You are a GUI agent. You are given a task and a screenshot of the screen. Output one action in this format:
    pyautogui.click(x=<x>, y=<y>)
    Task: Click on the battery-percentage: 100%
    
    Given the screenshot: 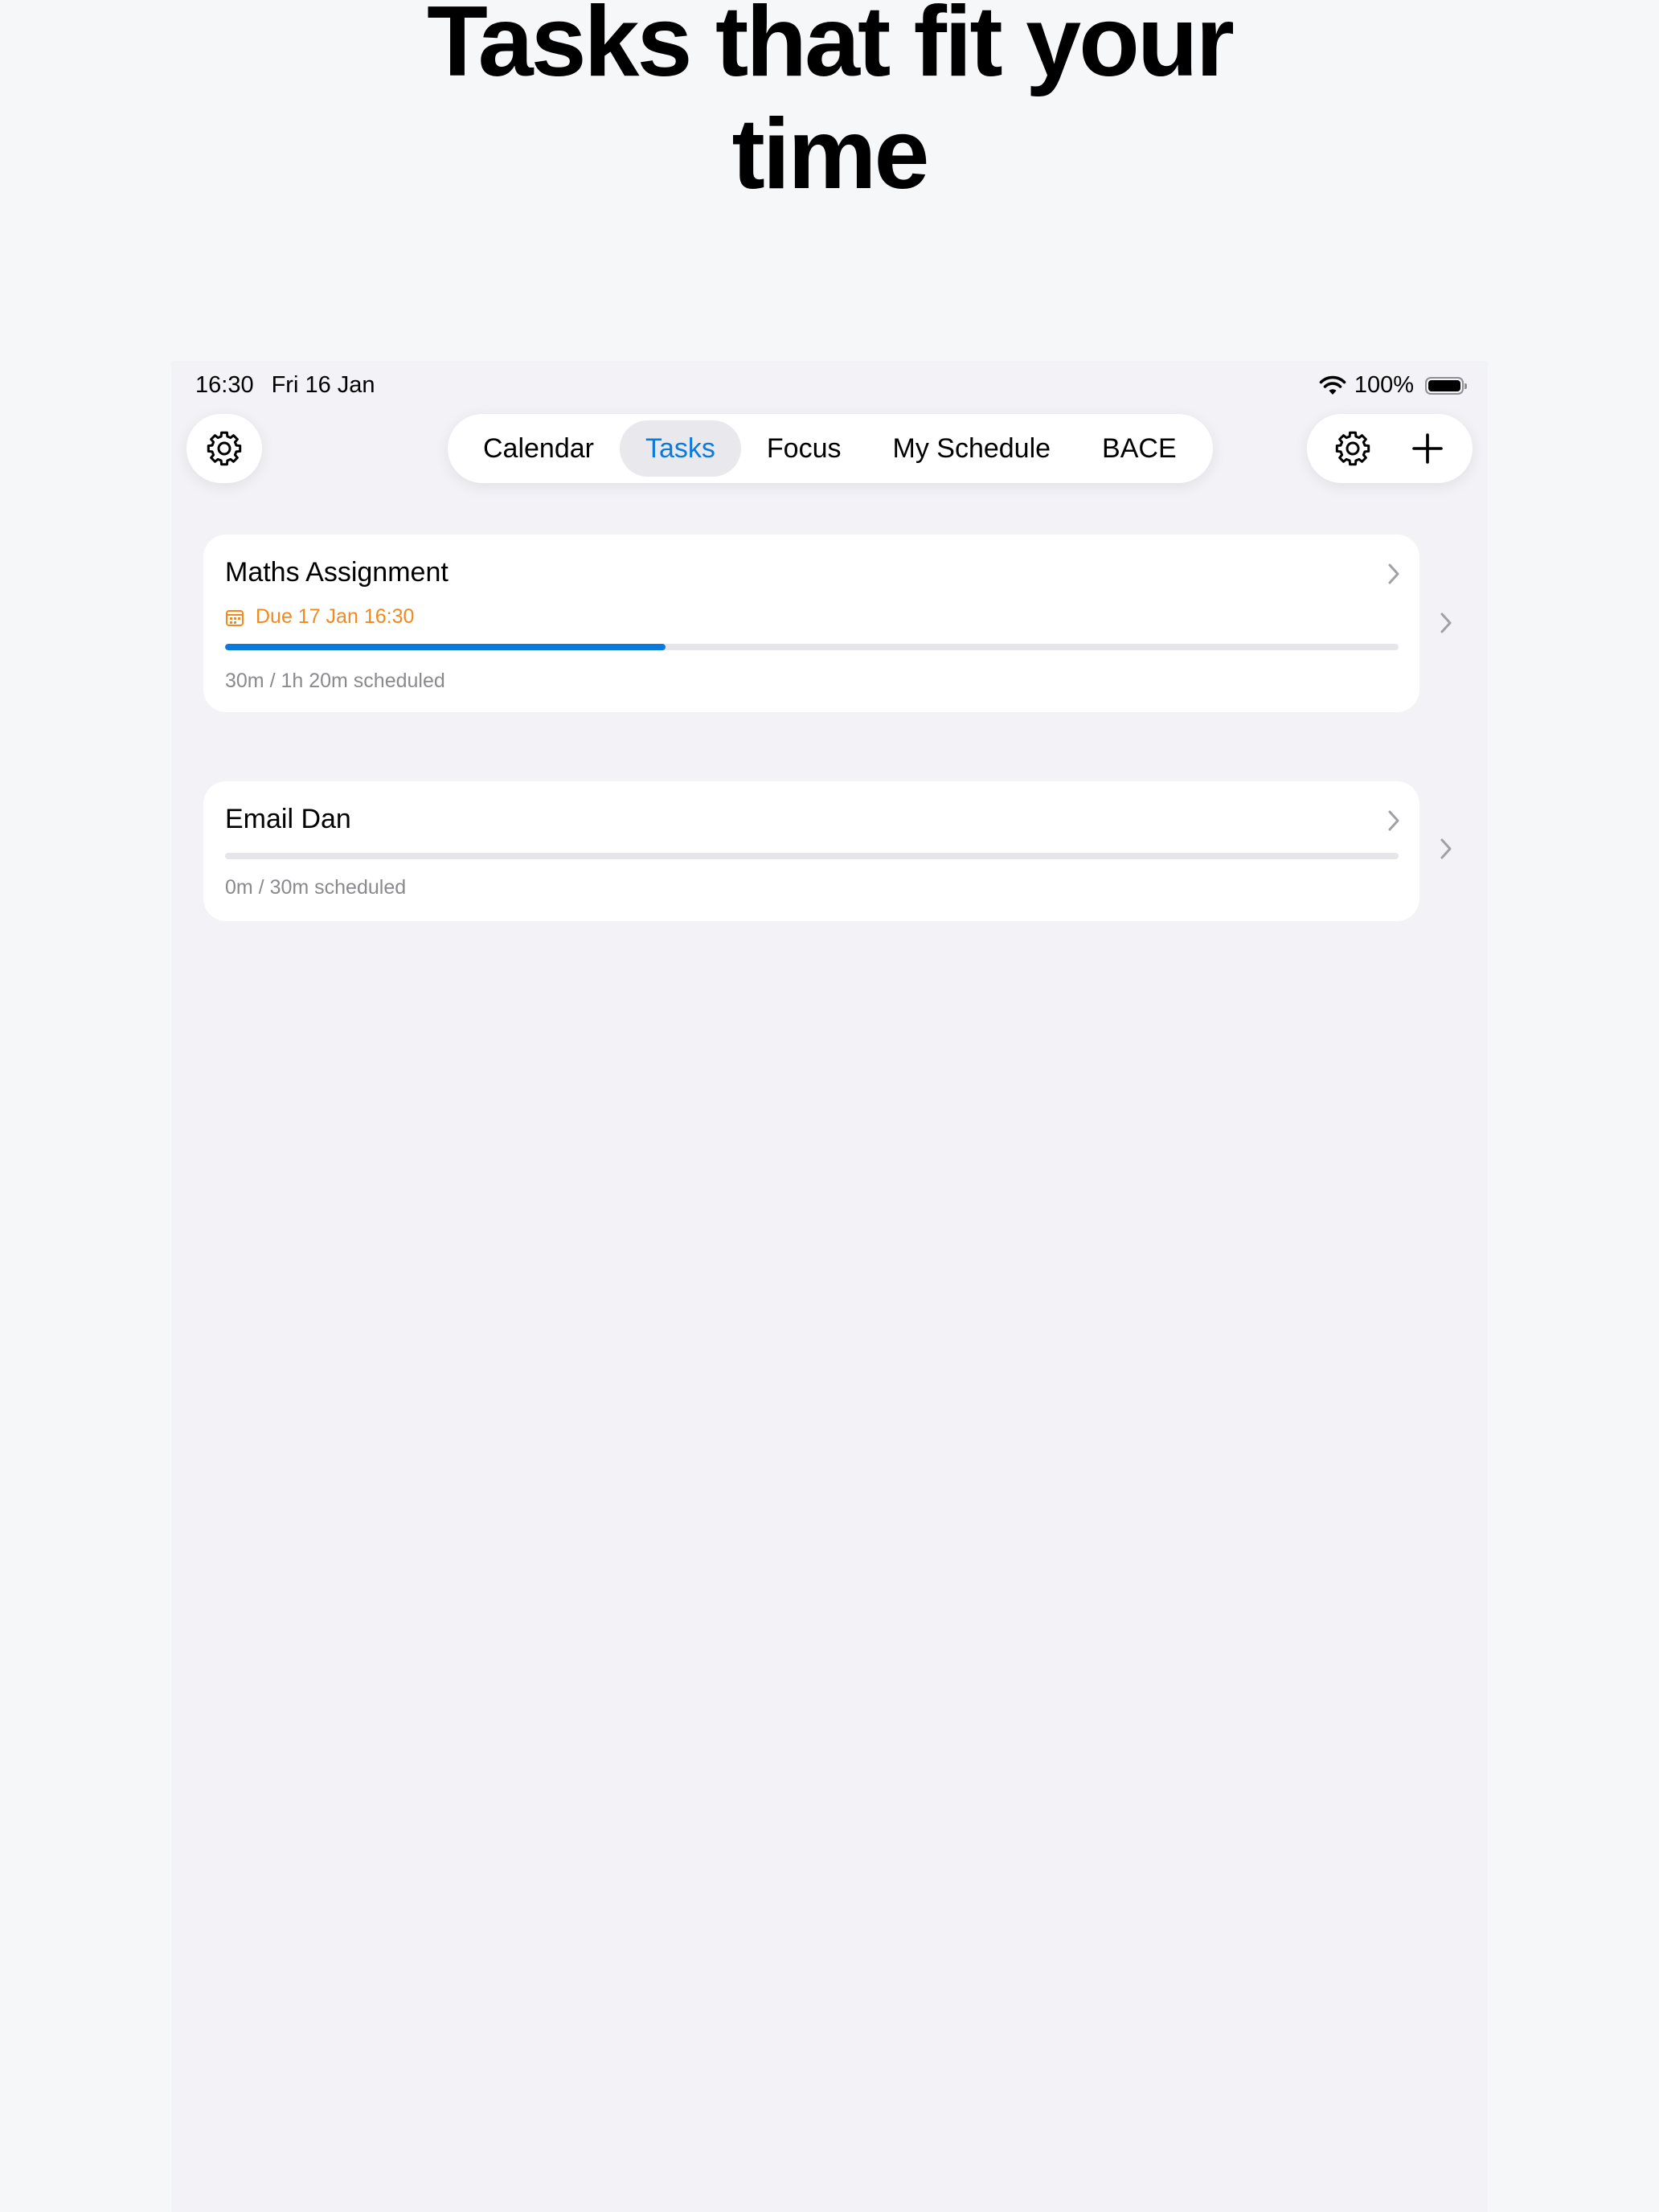 What is the action you would take?
    pyautogui.click(x=1384, y=385)
    